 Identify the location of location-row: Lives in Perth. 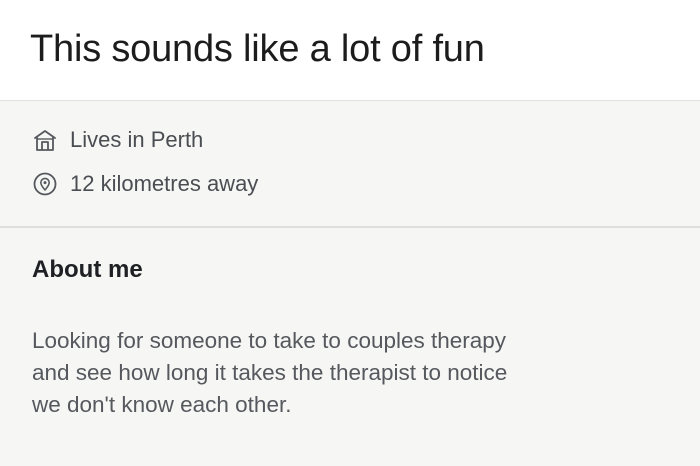
(117, 140).